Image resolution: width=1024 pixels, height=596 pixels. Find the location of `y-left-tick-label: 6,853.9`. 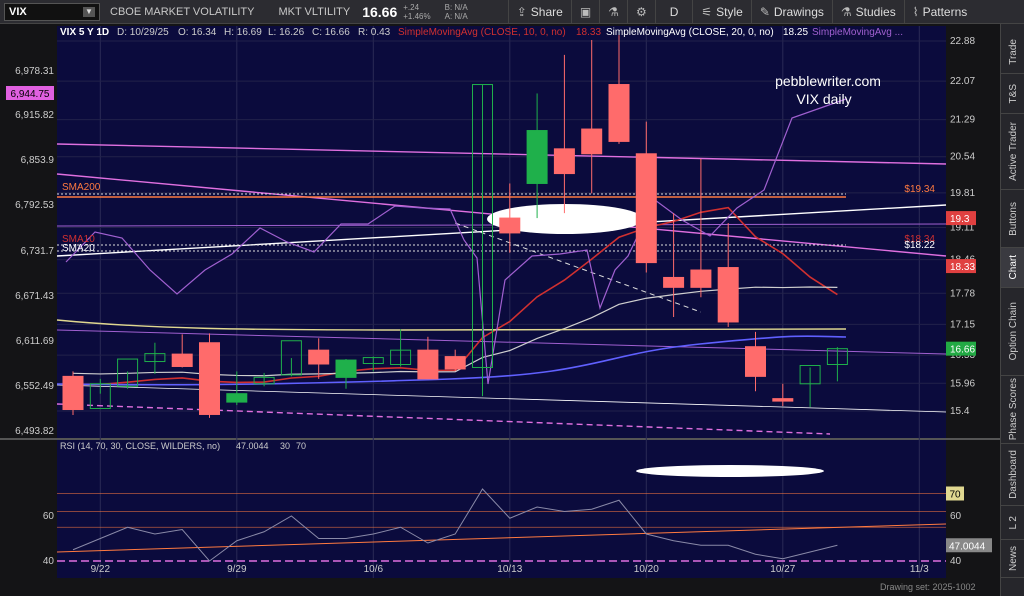

y-left-tick-label: 6,853.9 is located at coordinates (38, 160).